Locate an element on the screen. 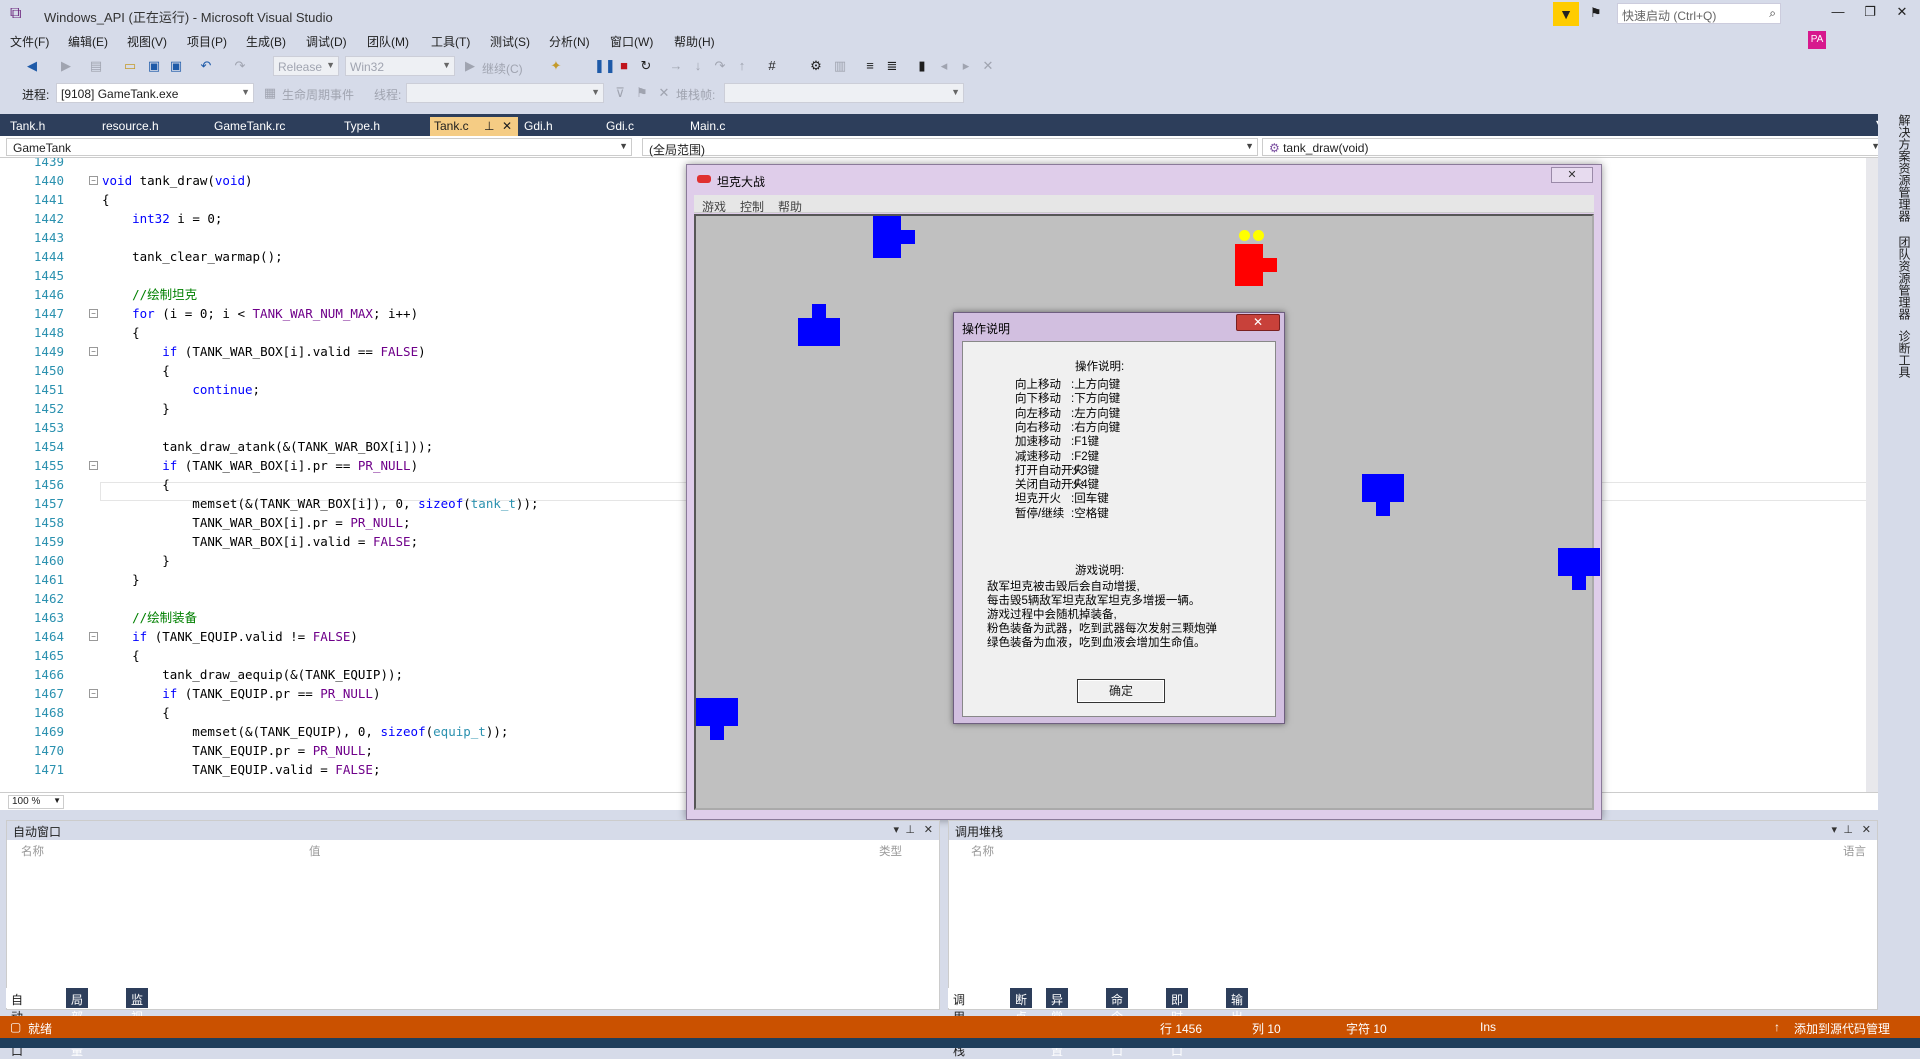 This screenshot has width=1920, height=1059. tab-tank-c: Tank.c ⊥ ✕ is located at coordinates (474, 126).